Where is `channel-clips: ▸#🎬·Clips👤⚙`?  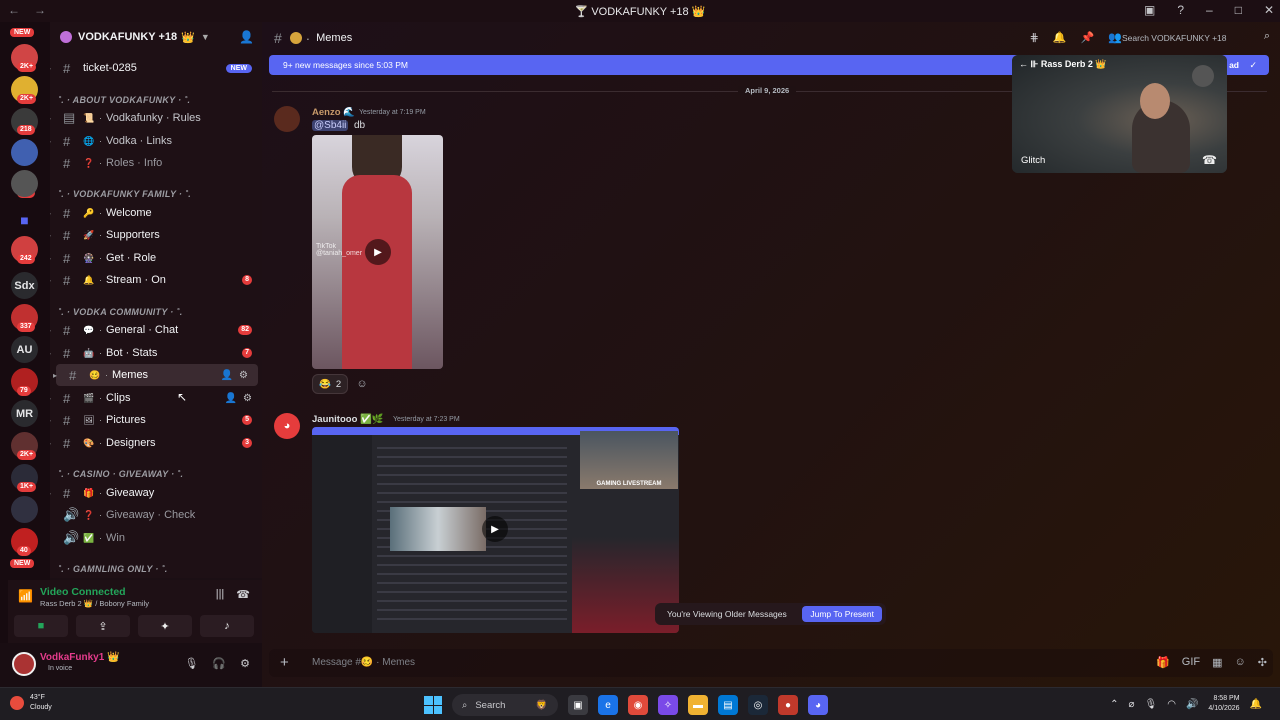
channel-clips: ▸#🎬·Clips👤⚙ is located at coordinates (156, 398).